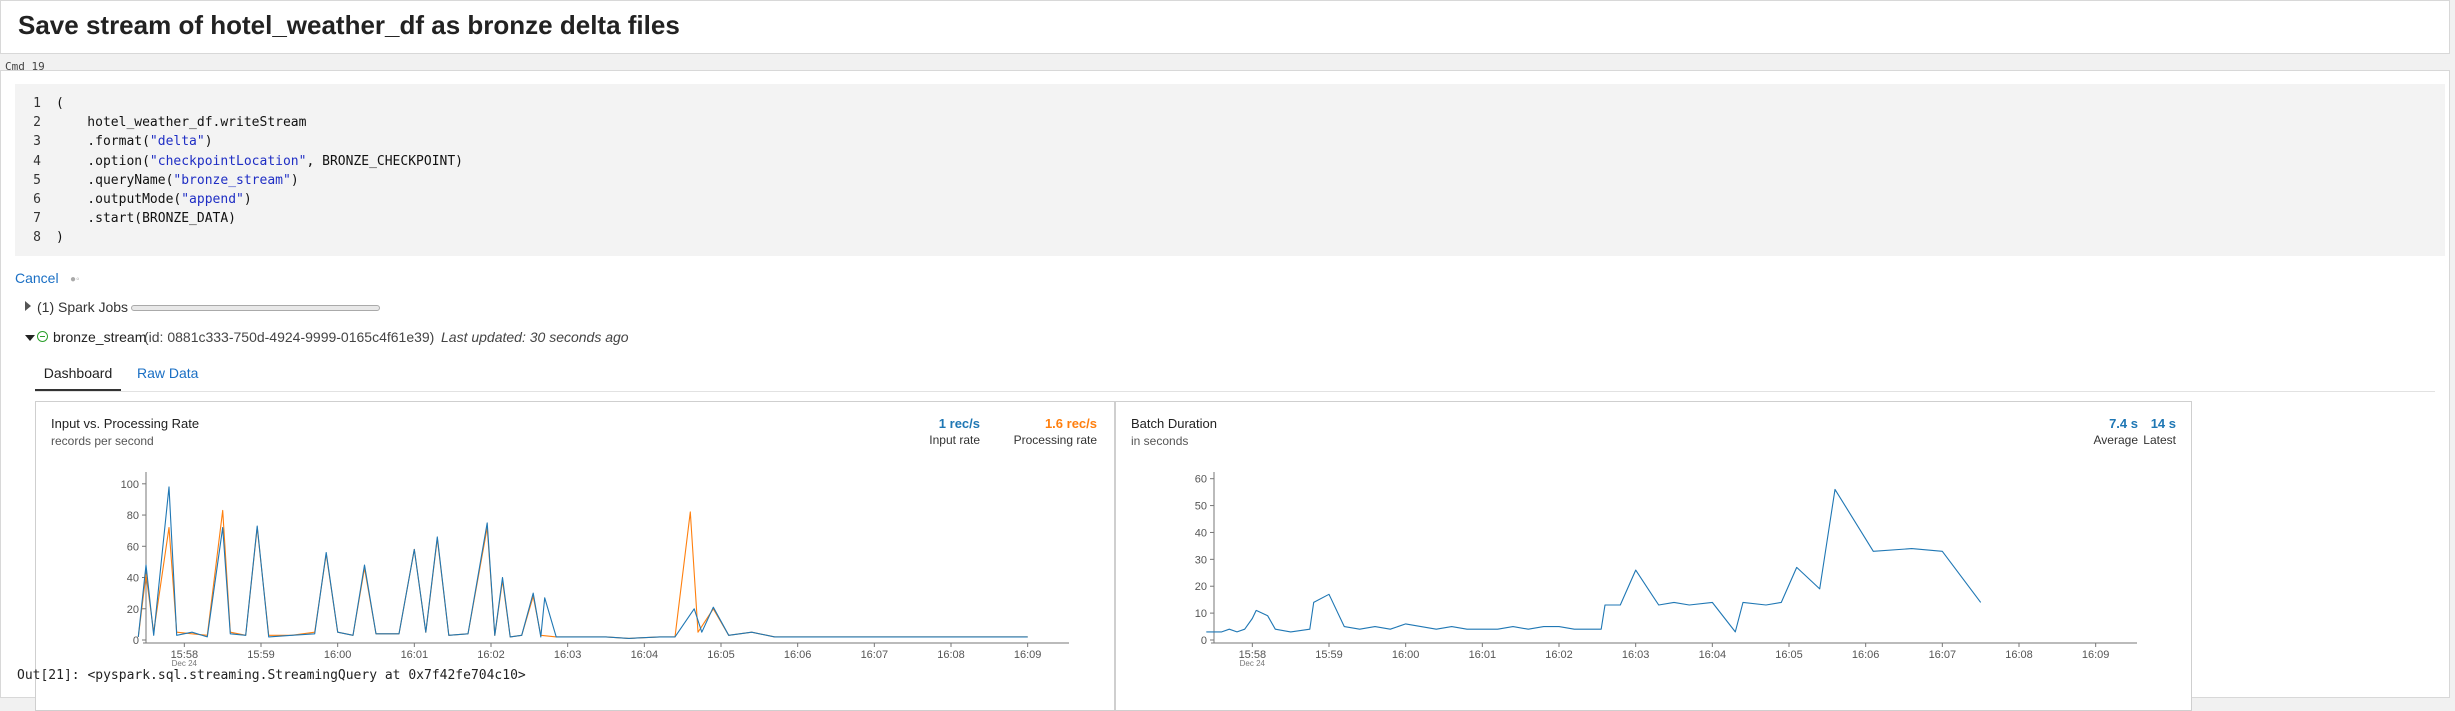 Image resolution: width=2455 pixels, height=711 pixels. What do you see at coordinates (385, 161) in the screenshot?
I see `code-token: , BRONZE_CHECKPOINT)` at bounding box center [385, 161].